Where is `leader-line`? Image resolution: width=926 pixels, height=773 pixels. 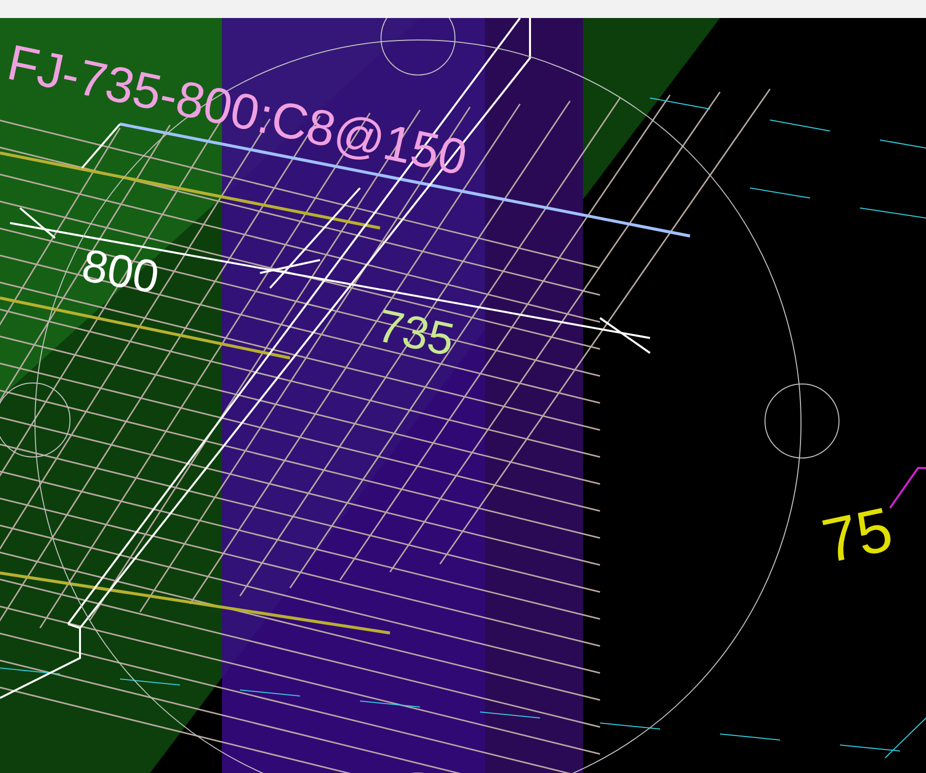 leader-line is located at coordinates (907, 488).